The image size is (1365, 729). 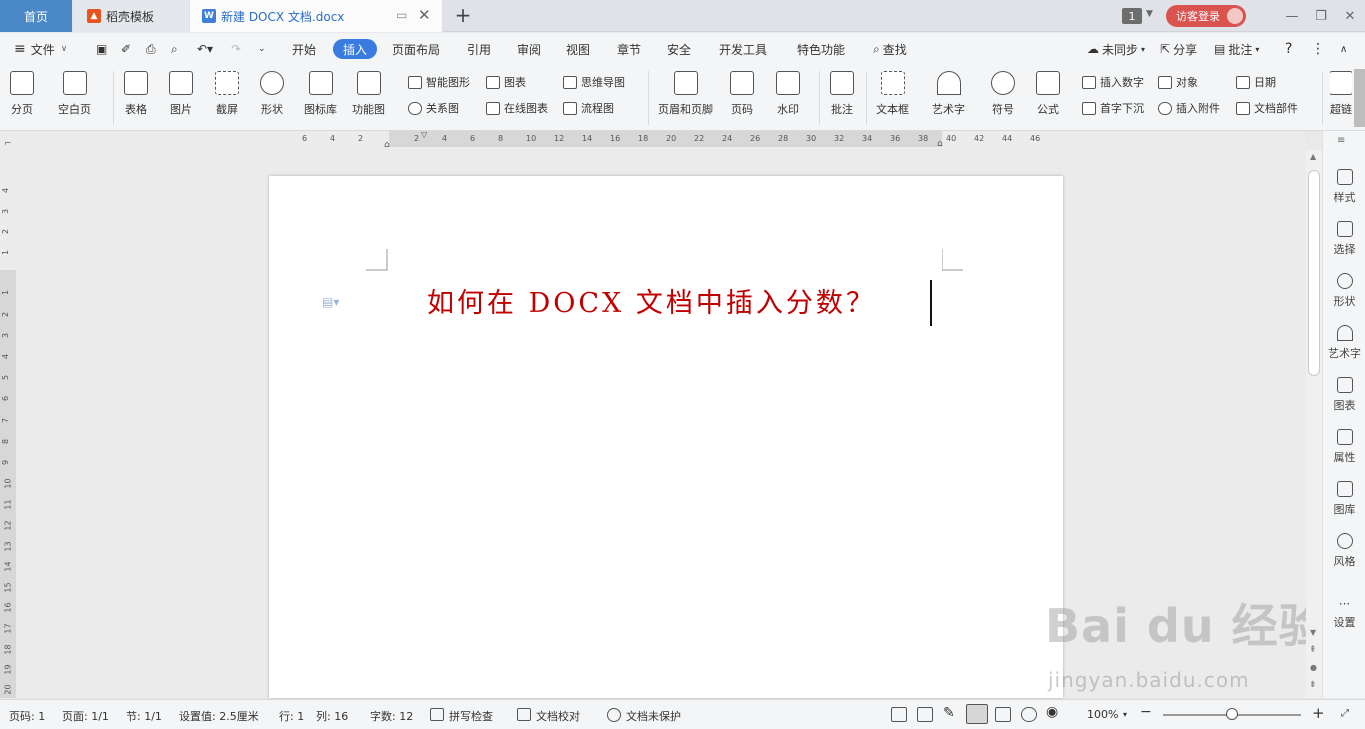 What do you see at coordinates (653, 716) in the screenshot?
I see `protect-status: 文档未保护` at bounding box center [653, 716].